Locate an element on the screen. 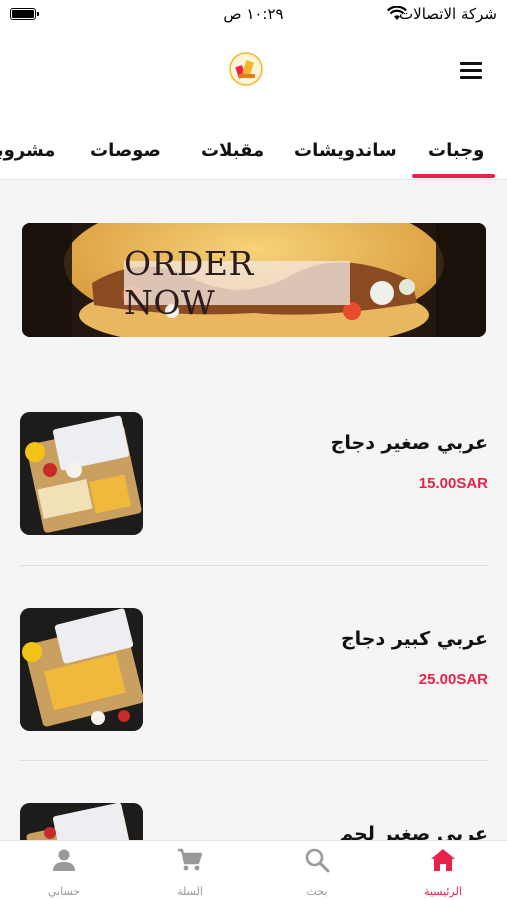  product-price: 25.00SAR is located at coordinates (453, 679).